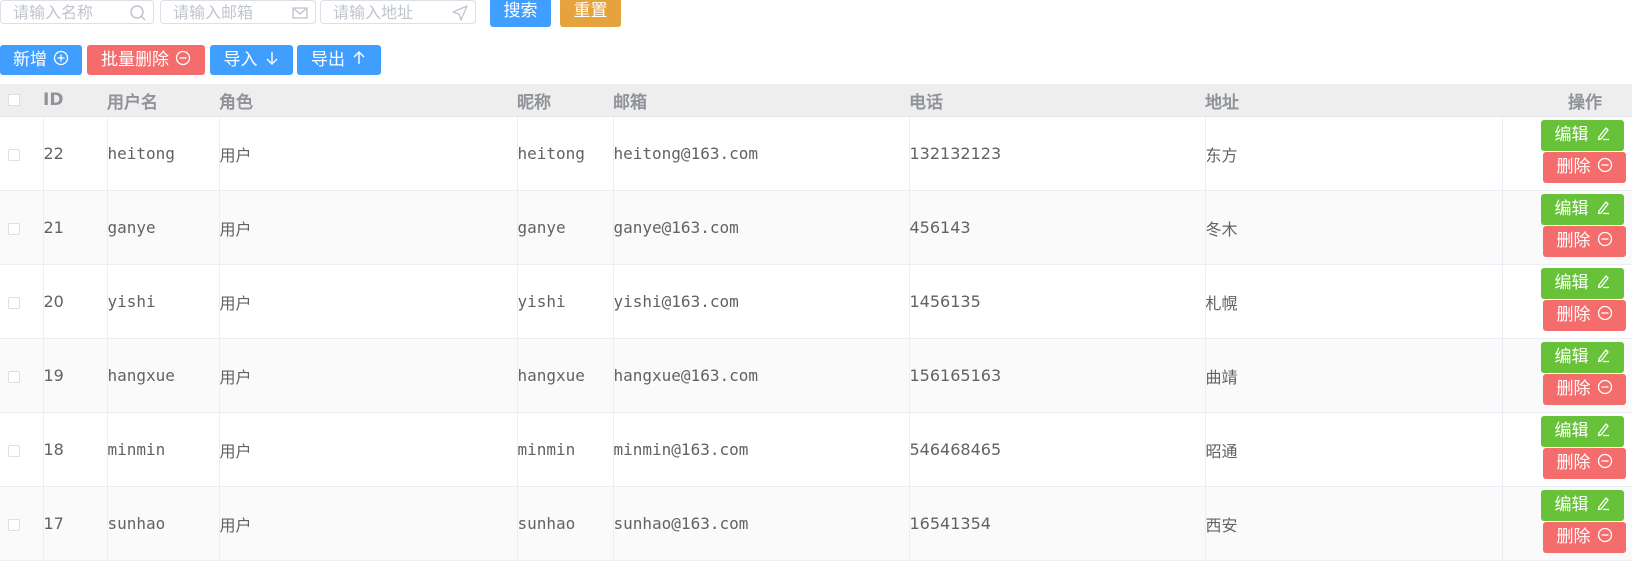  What do you see at coordinates (1353, 154) in the screenshot?
I see `cell-address: 东方` at bounding box center [1353, 154].